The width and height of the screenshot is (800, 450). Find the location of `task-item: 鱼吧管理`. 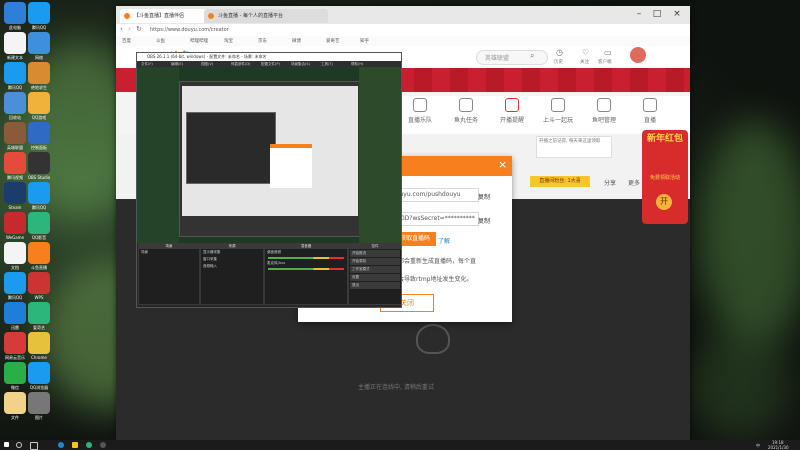

task-item: 鱼吧管理 is located at coordinates (604, 110).